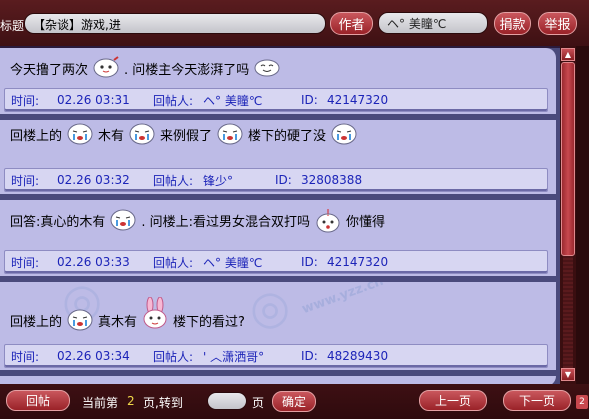 The height and width of the screenshot is (419, 589). What do you see at coordinates (127, 314) in the screenshot?
I see `post-content: 回楼上的 真木有 楼下的看过?` at bounding box center [127, 314].